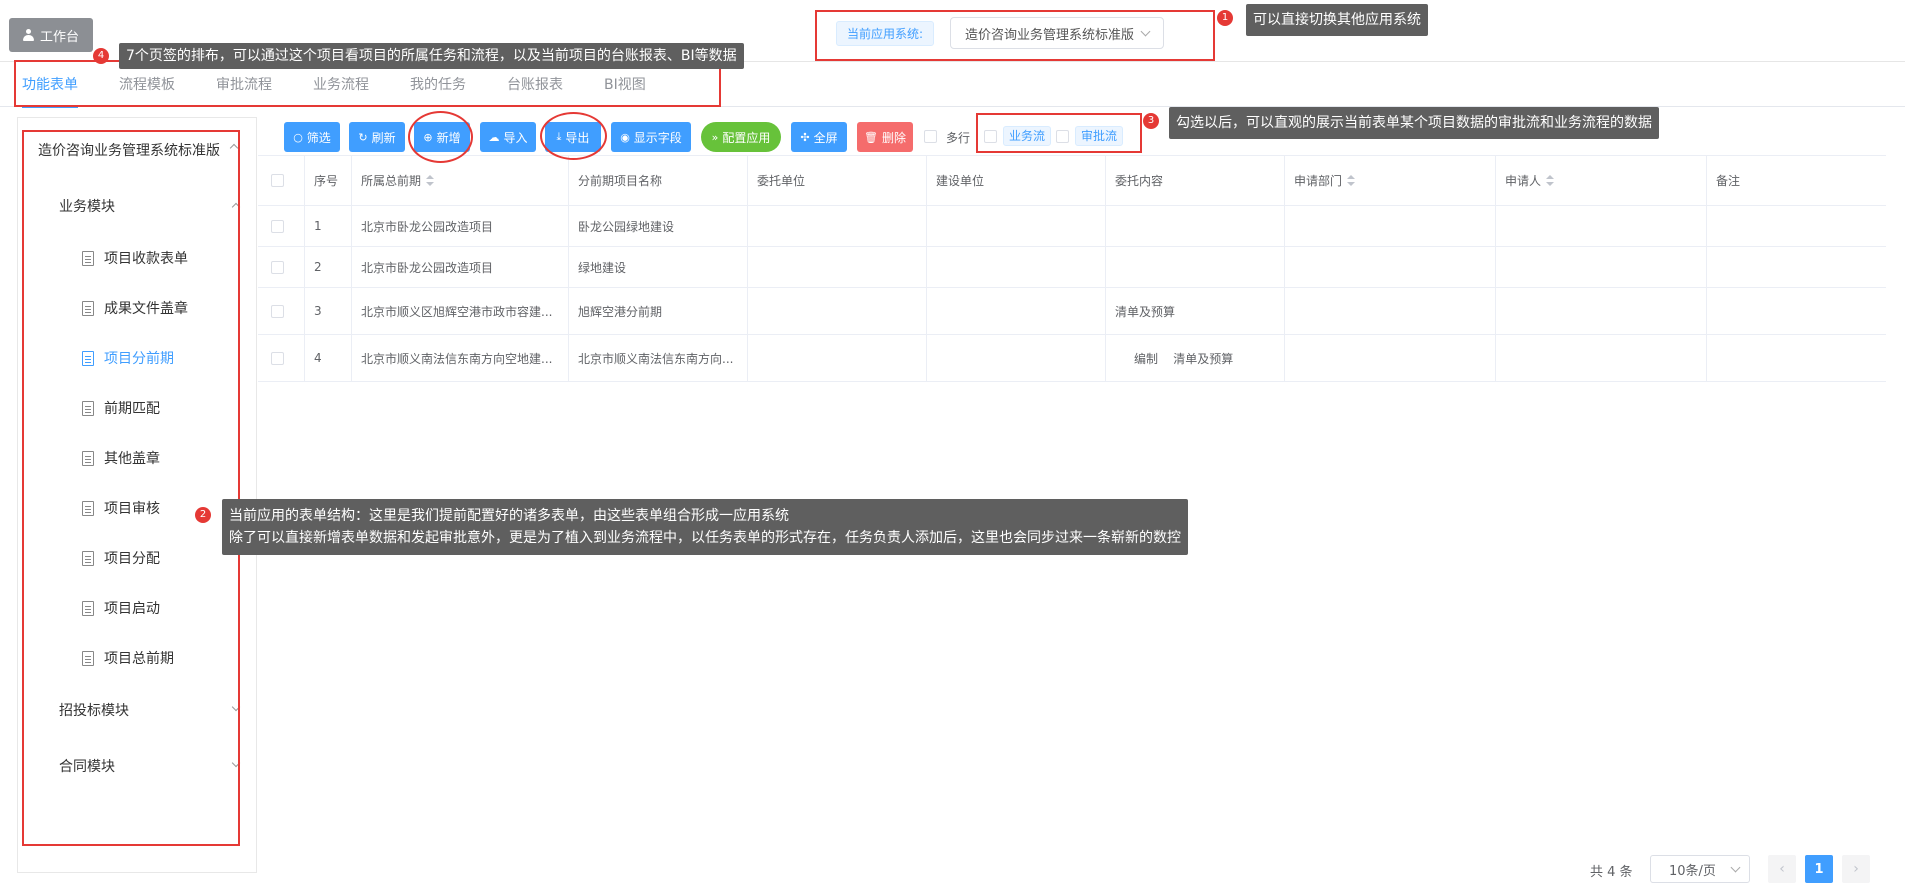 The image size is (1905, 896). Describe the element at coordinates (1390, 180) in the screenshot. I see `col-header-department: 申请部门` at that location.